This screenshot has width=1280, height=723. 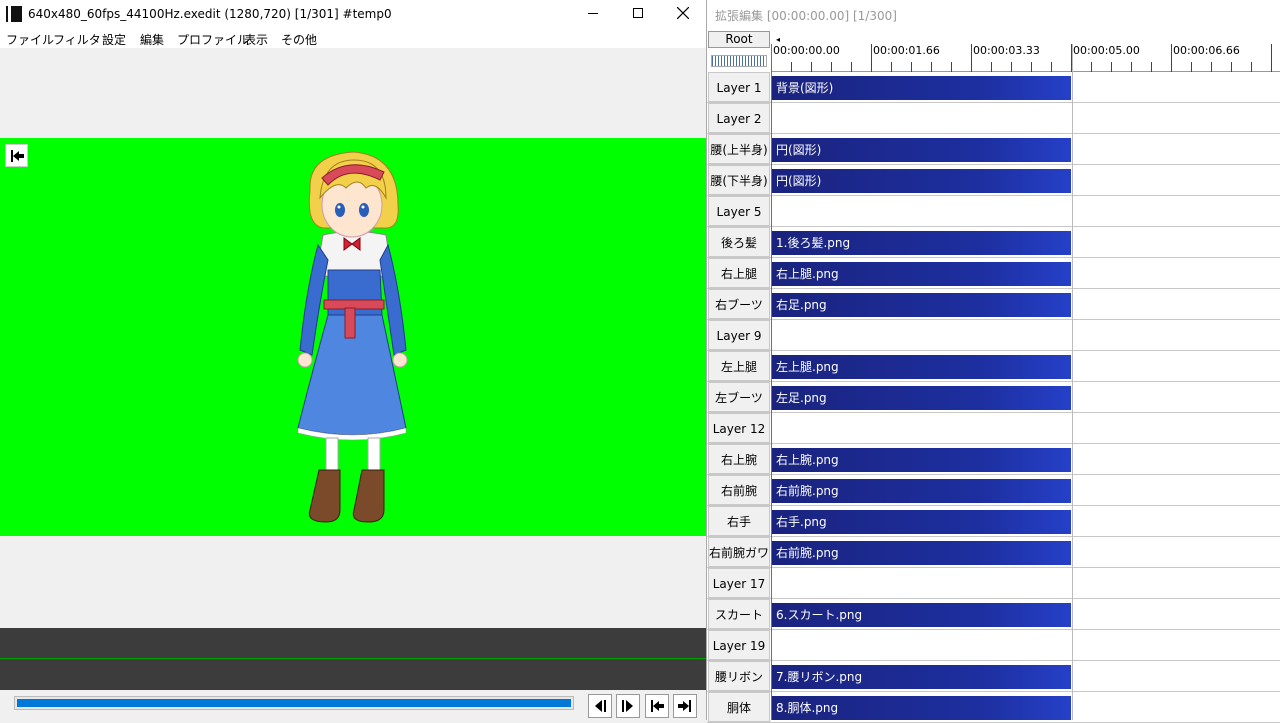 What do you see at coordinates (638, 14) in the screenshot?
I see `maximize-button` at bounding box center [638, 14].